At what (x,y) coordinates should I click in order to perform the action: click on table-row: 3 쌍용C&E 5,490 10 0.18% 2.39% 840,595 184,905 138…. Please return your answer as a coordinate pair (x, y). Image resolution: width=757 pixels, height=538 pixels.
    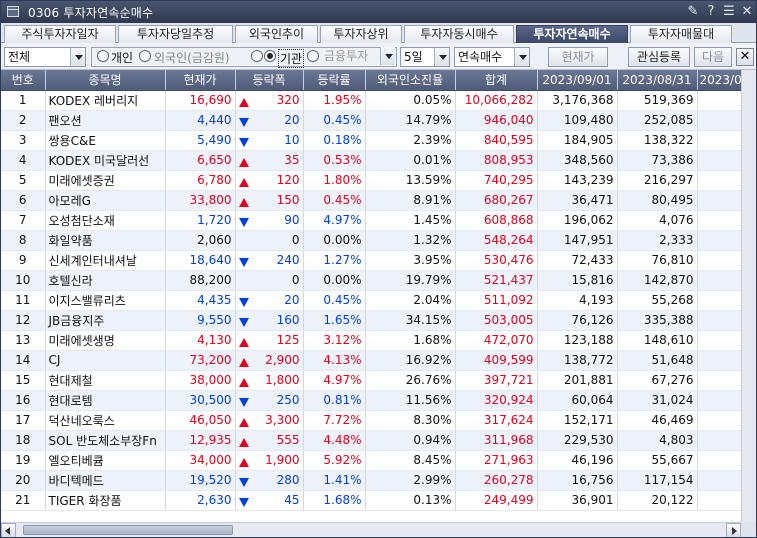
    Looking at the image, I should click on (371, 140).